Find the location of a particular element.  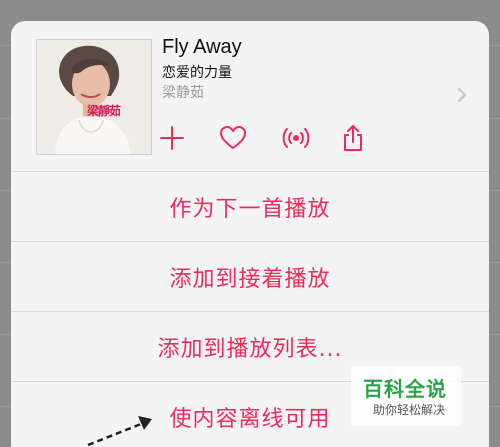

menu-play-next-label: 作为下一首播放 is located at coordinates (250, 209).